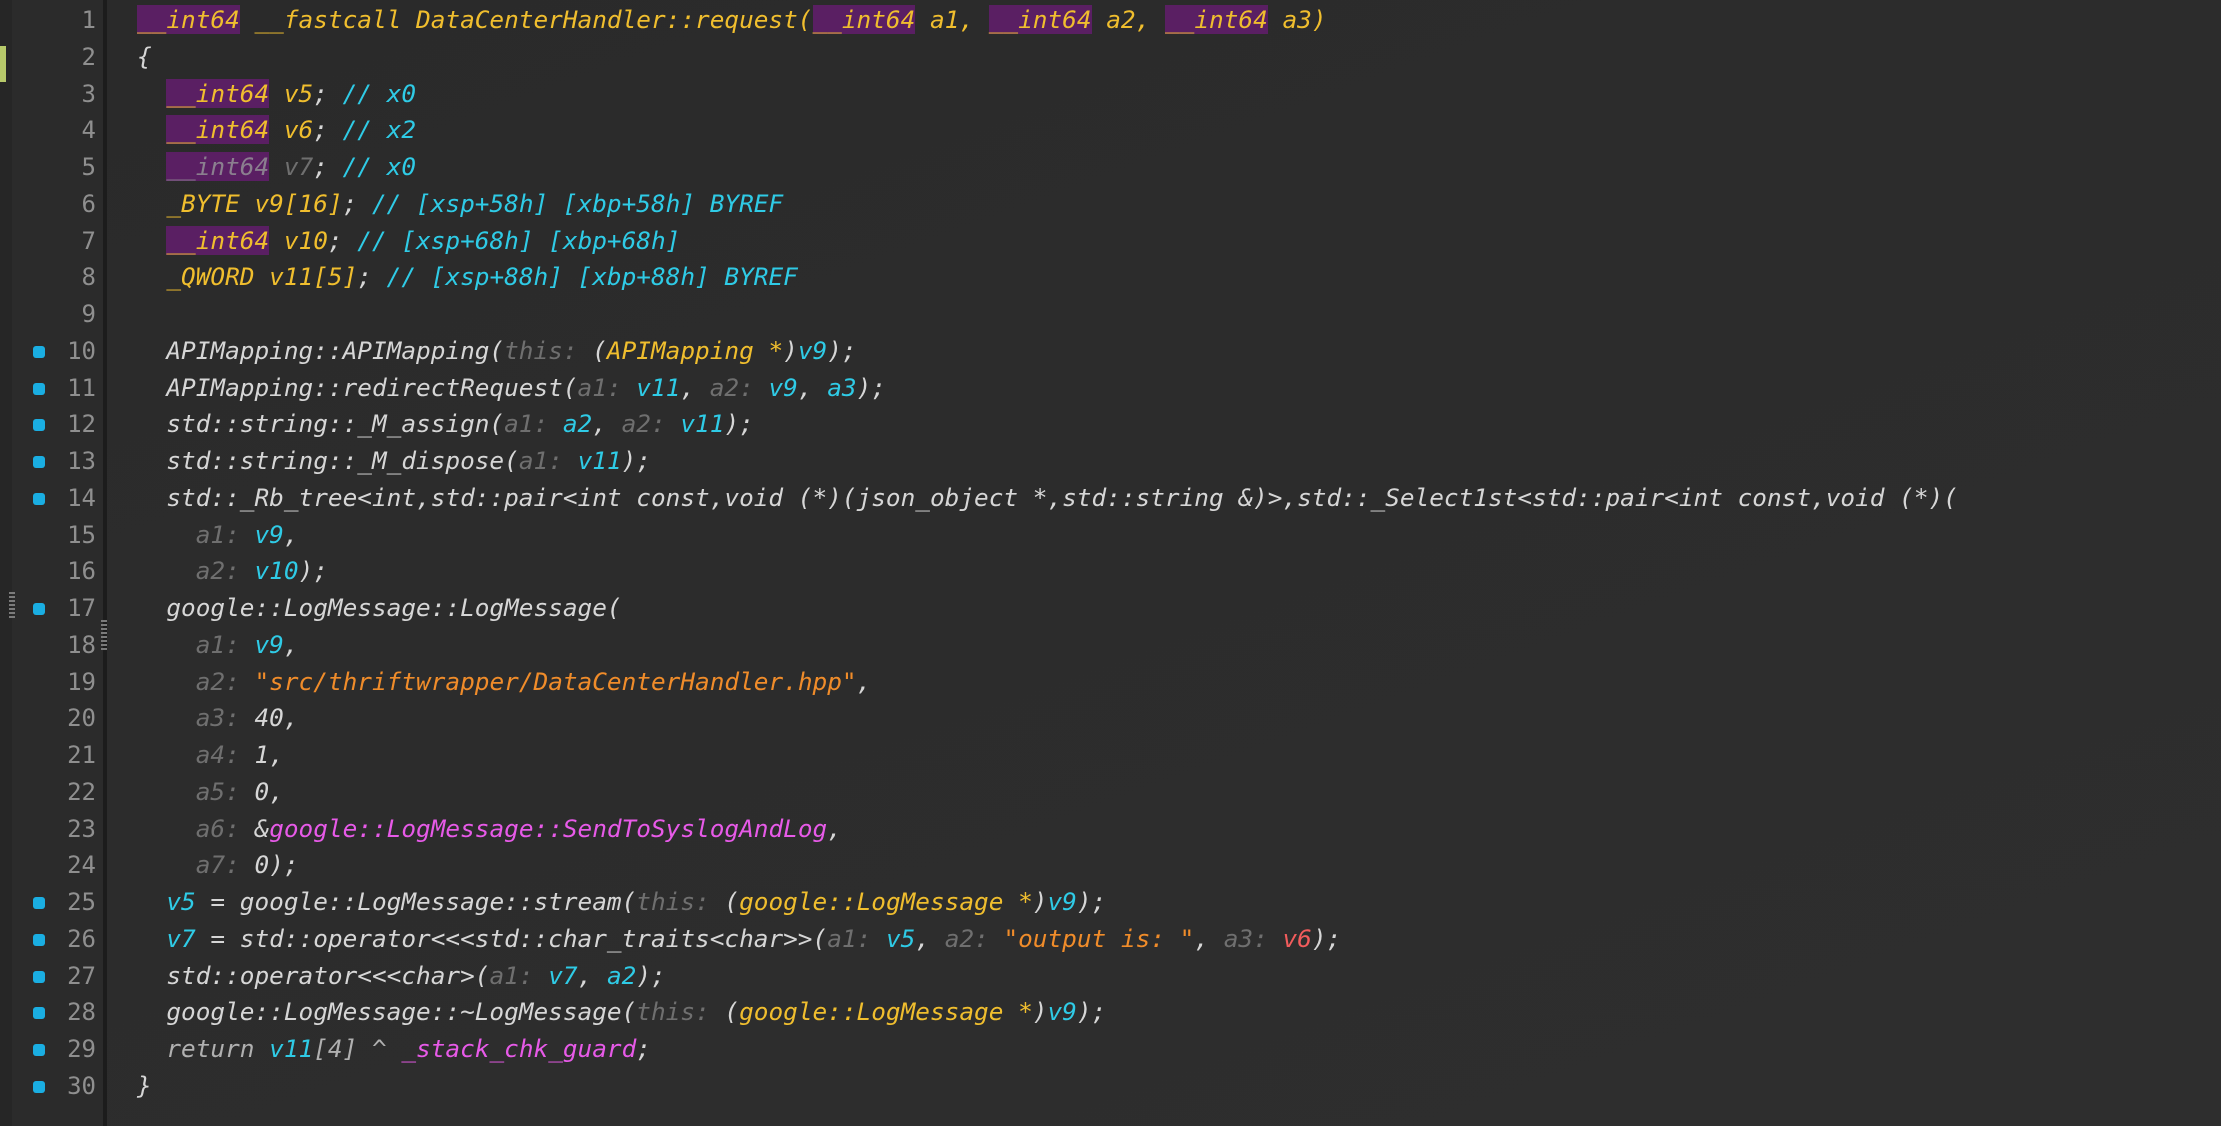 This screenshot has height=1126, width=2221. What do you see at coordinates (276, 94) in the screenshot?
I see `code-text: __int64 v5; // x0` at bounding box center [276, 94].